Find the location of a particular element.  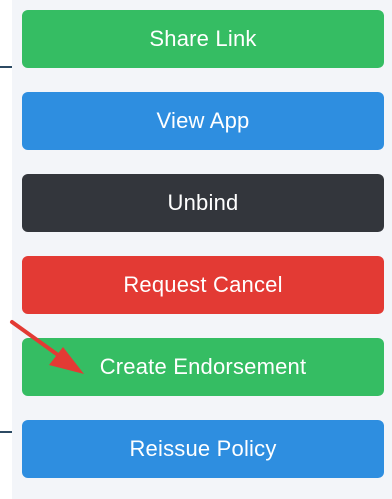

request-cancel-button: Request Cancel is located at coordinates (203, 285).